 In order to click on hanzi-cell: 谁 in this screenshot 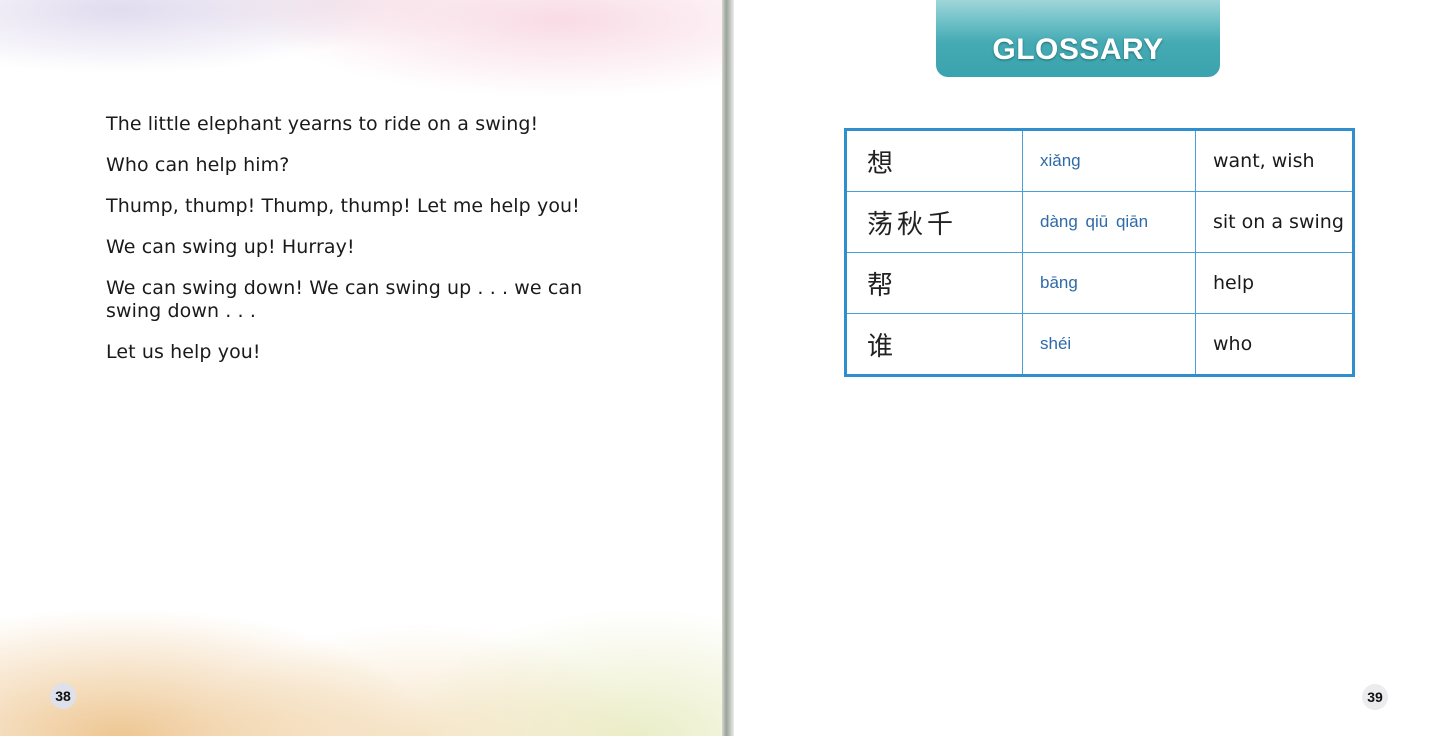, I will do `click(934, 344)`.